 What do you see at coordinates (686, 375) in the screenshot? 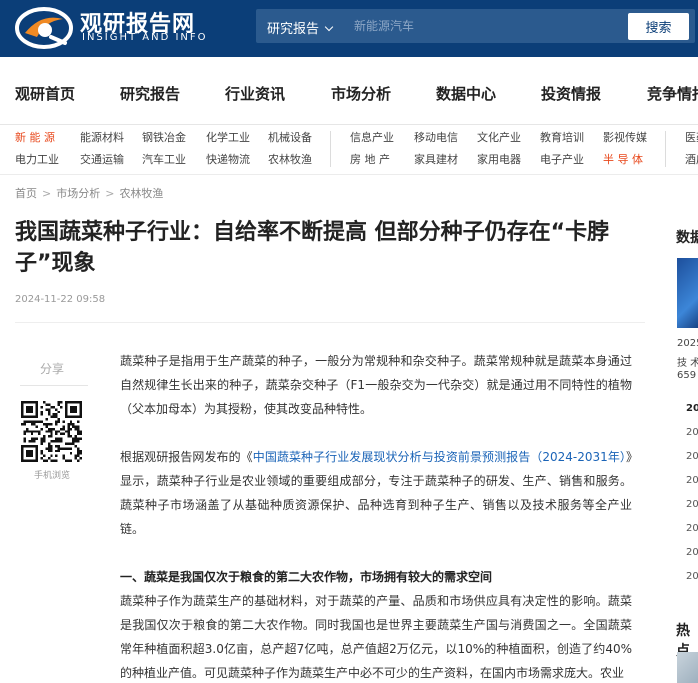
I see `sidebar-text: 659` at bounding box center [686, 375].